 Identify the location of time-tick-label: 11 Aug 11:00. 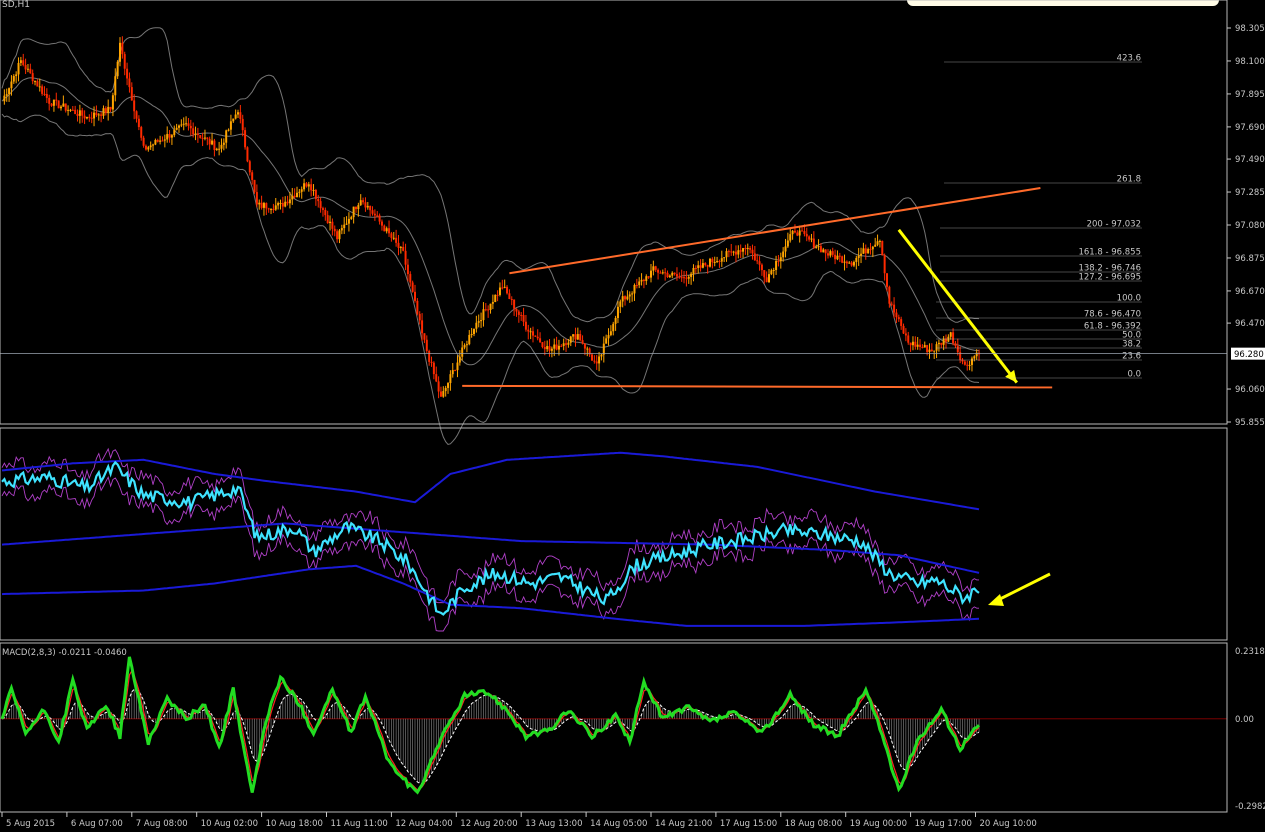
(359, 824).